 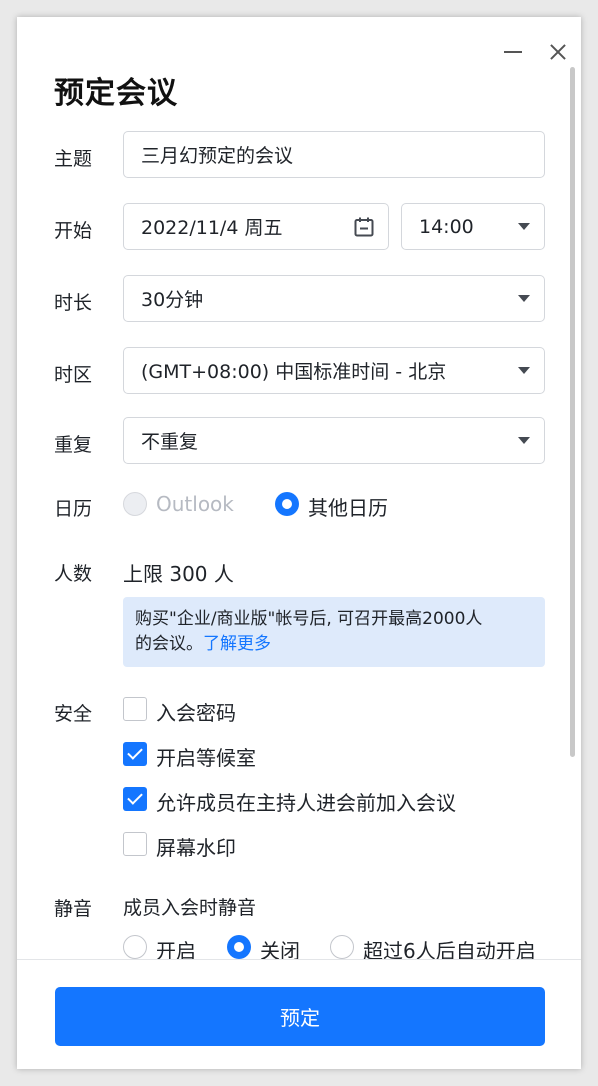 What do you see at coordinates (239, 947) in the screenshot?
I see `mute-off-radio` at bounding box center [239, 947].